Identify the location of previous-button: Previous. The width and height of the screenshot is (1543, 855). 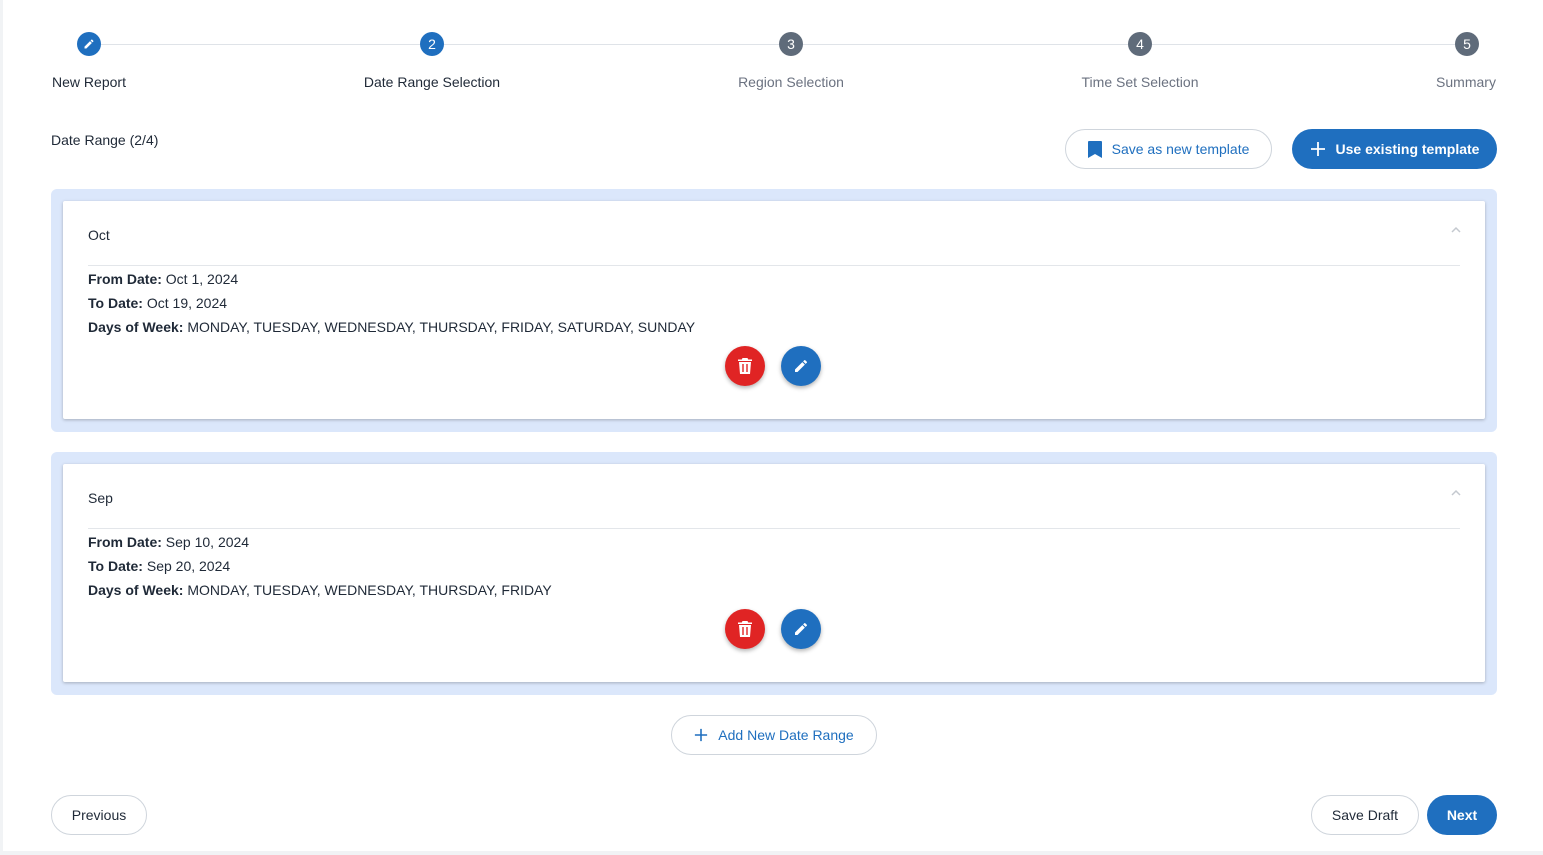
(99, 815).